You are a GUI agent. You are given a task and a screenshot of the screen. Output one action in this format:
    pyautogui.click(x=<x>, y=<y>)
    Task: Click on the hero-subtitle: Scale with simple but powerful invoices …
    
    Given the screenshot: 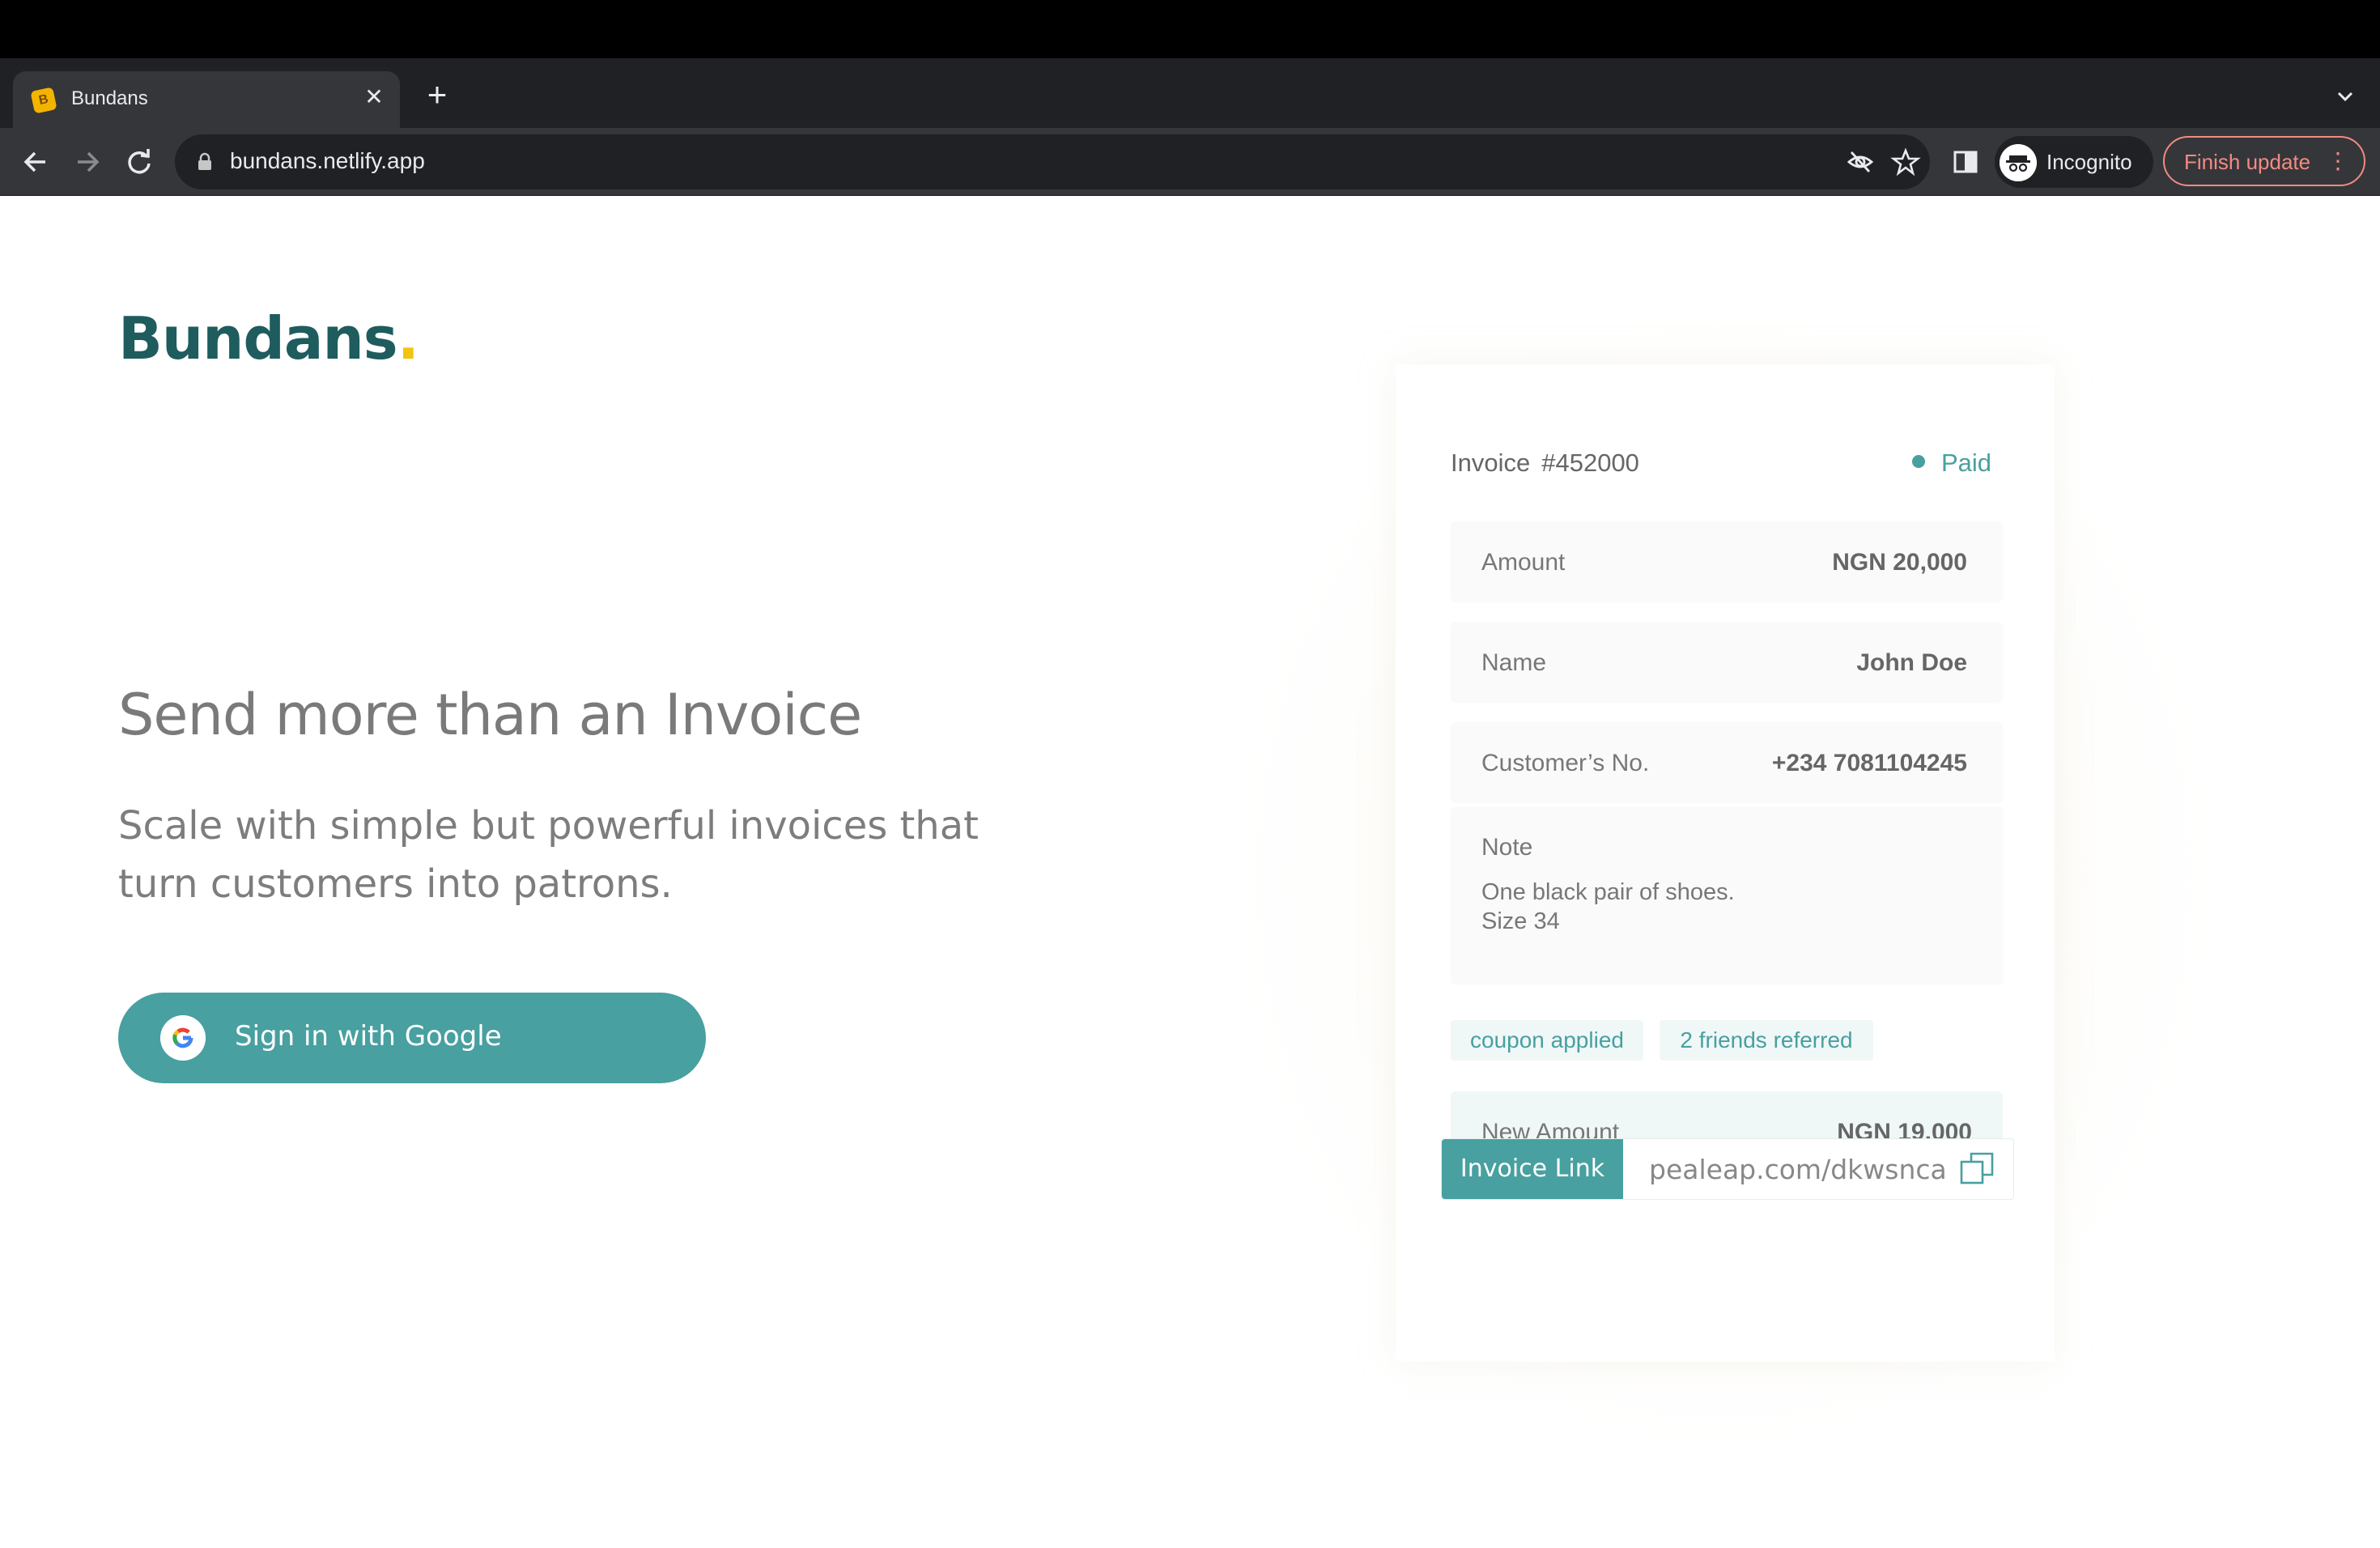 What is the action you would take?
    pyautogui.click(x=576, y=855)
    